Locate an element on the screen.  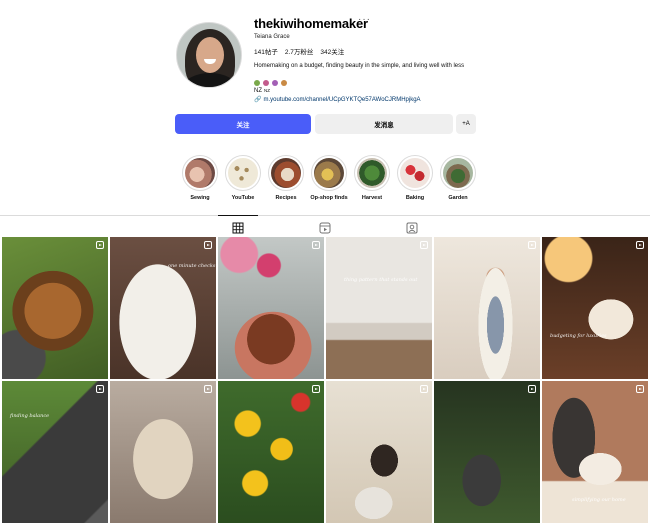
highlight-label: Garden is located at coordinates (458, 198).